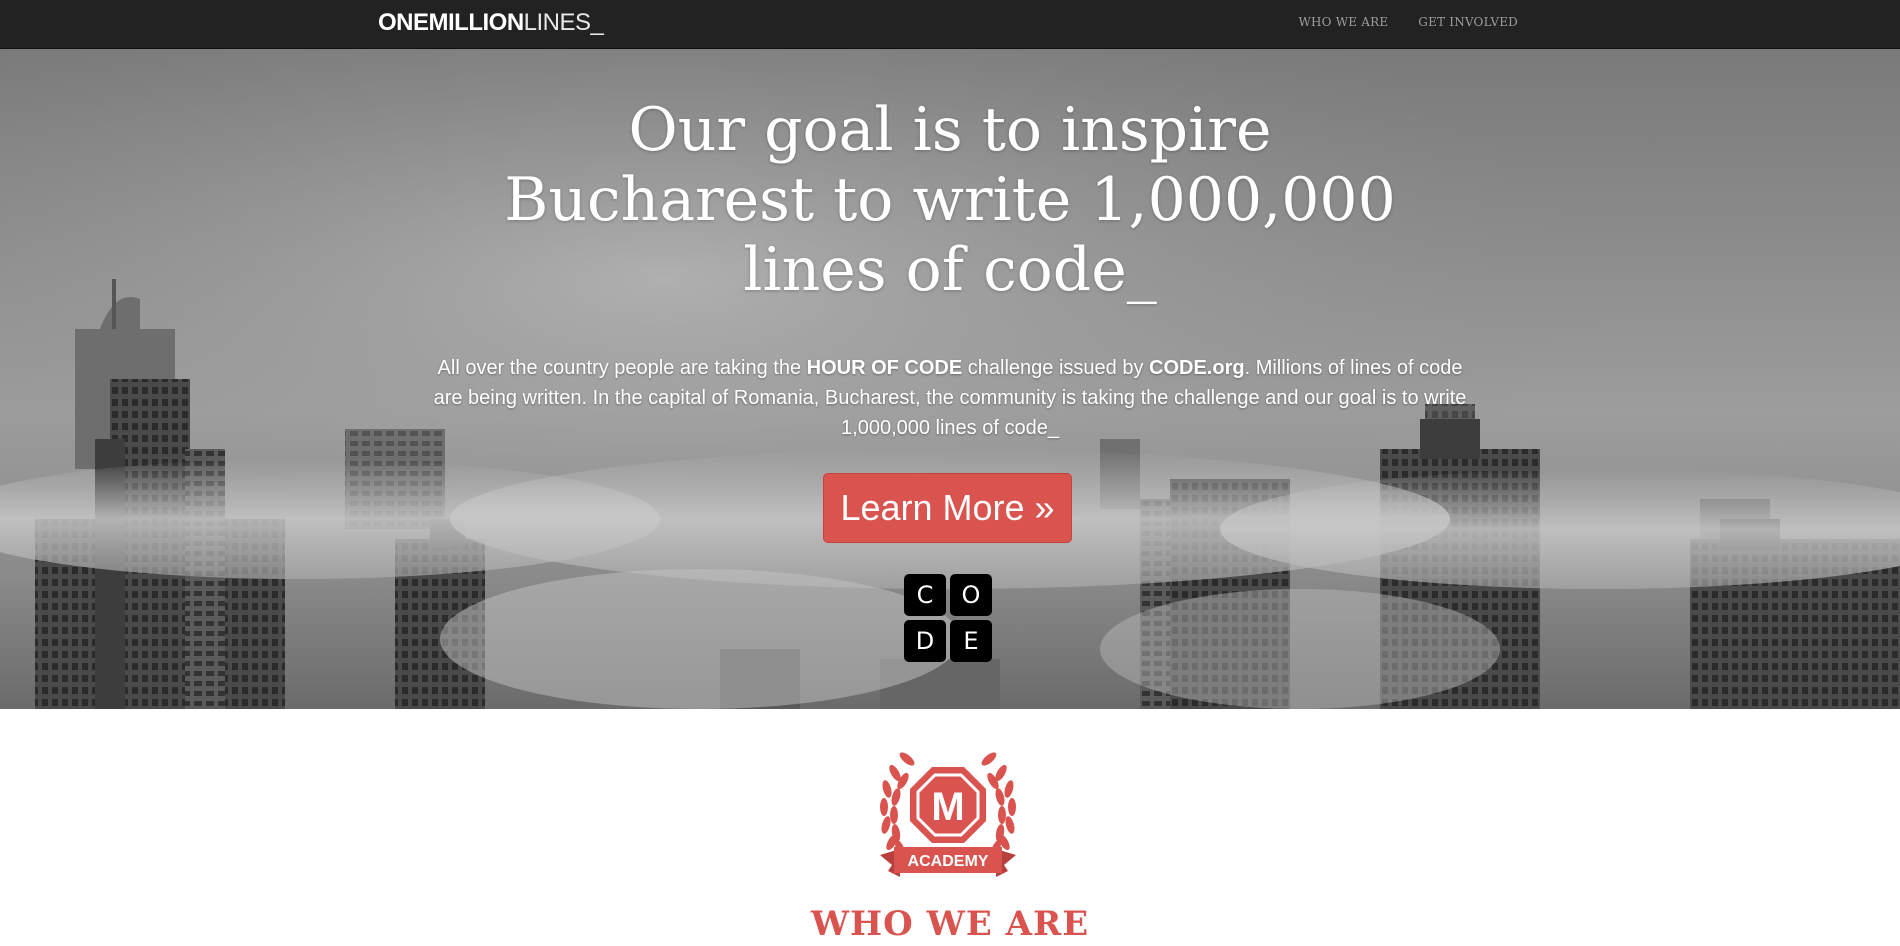 This screenshot has height=946, width=1900. What do you see at coordinates (971, 641) in the screenshot?
I see `code-logo-tile-e: E` at bounding box center [971, 641].